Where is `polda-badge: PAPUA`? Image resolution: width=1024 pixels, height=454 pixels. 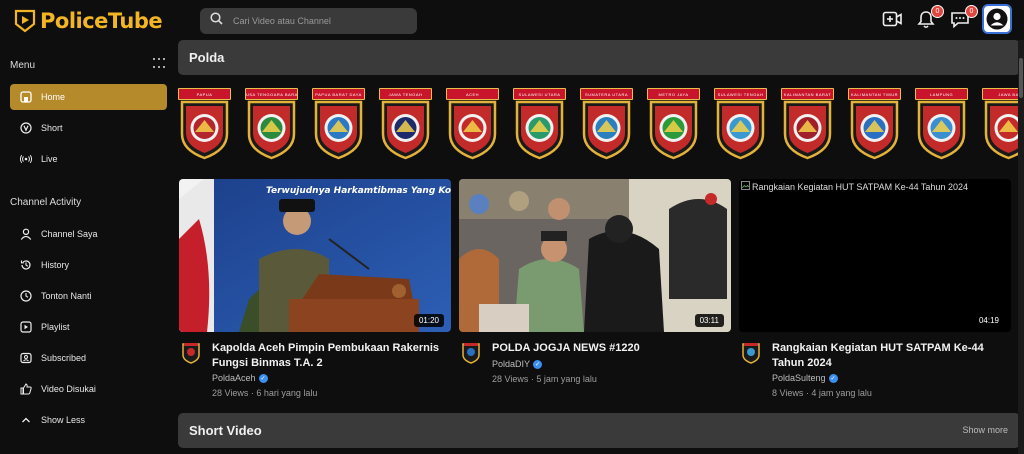 polda-badge: PAPUA is located at coordinates (204, 124).